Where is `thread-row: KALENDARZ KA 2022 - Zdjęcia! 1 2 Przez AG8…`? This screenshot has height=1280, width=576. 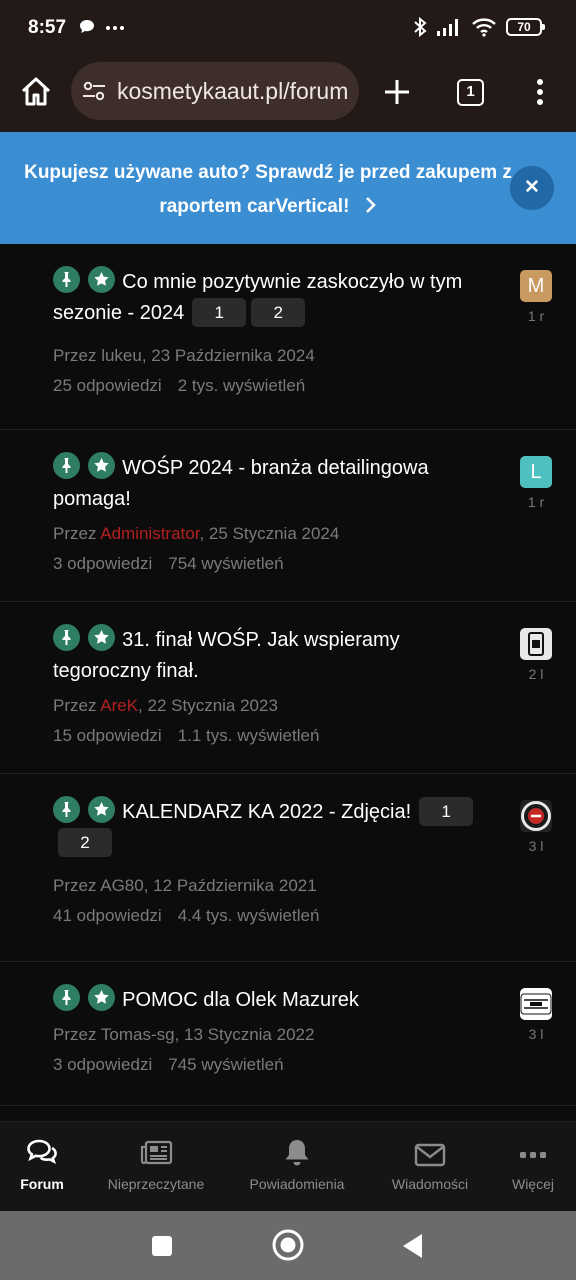 thread-row: KALENDARZ KA 2022 - Zdjęcia! 1 2 Przez AG8… is located at coordinates (288, 868).